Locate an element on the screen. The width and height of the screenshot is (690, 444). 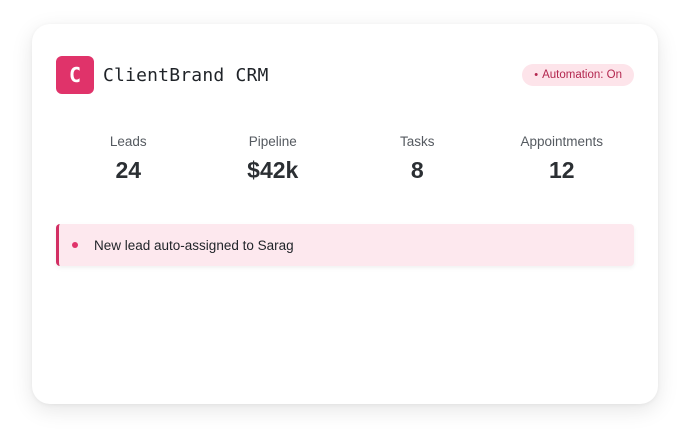
stat-leads: Leads 24 is located at coordinates (128, 159).